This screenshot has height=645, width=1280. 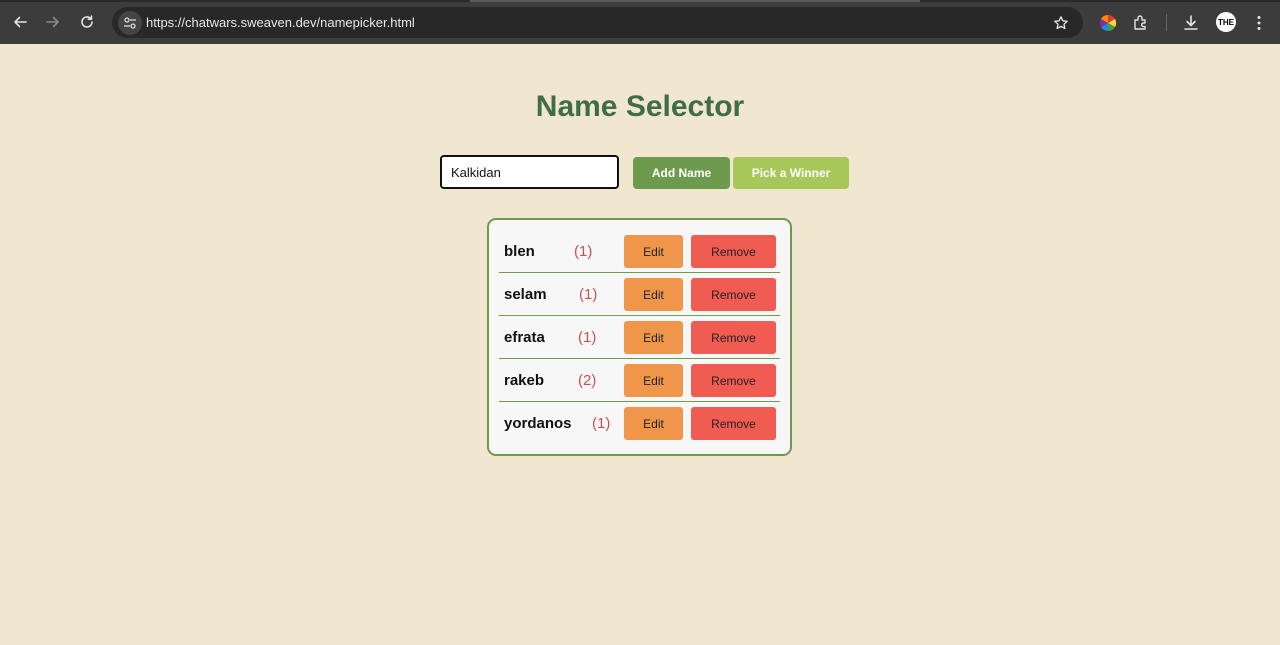 What do you see at coordinates (791, 173) in the screenshot?
I see `pick-winner-button: Pick a Winner` at bounding box center [791, 173].